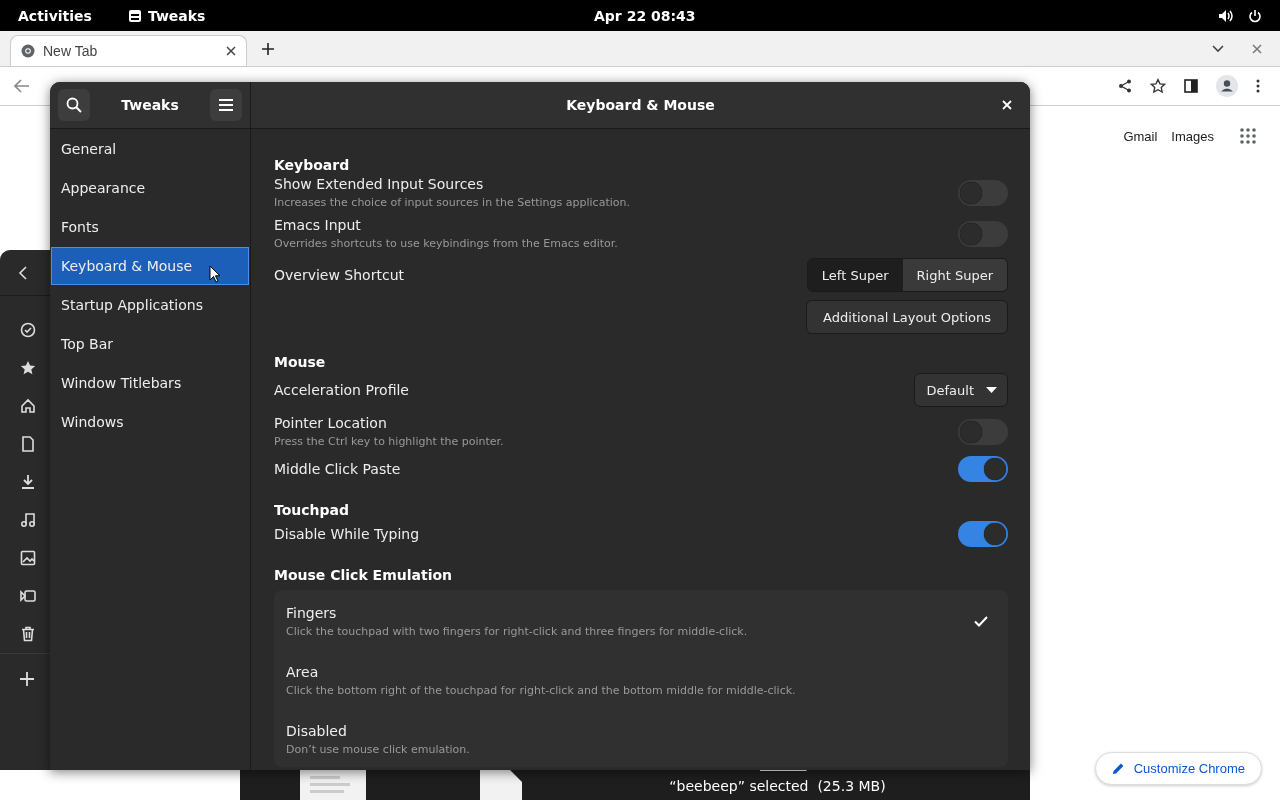  What do you see at coordinates (300, 362) in the screenshot?
I see `section-heading: Mouse` at bounding box center [300, 362].